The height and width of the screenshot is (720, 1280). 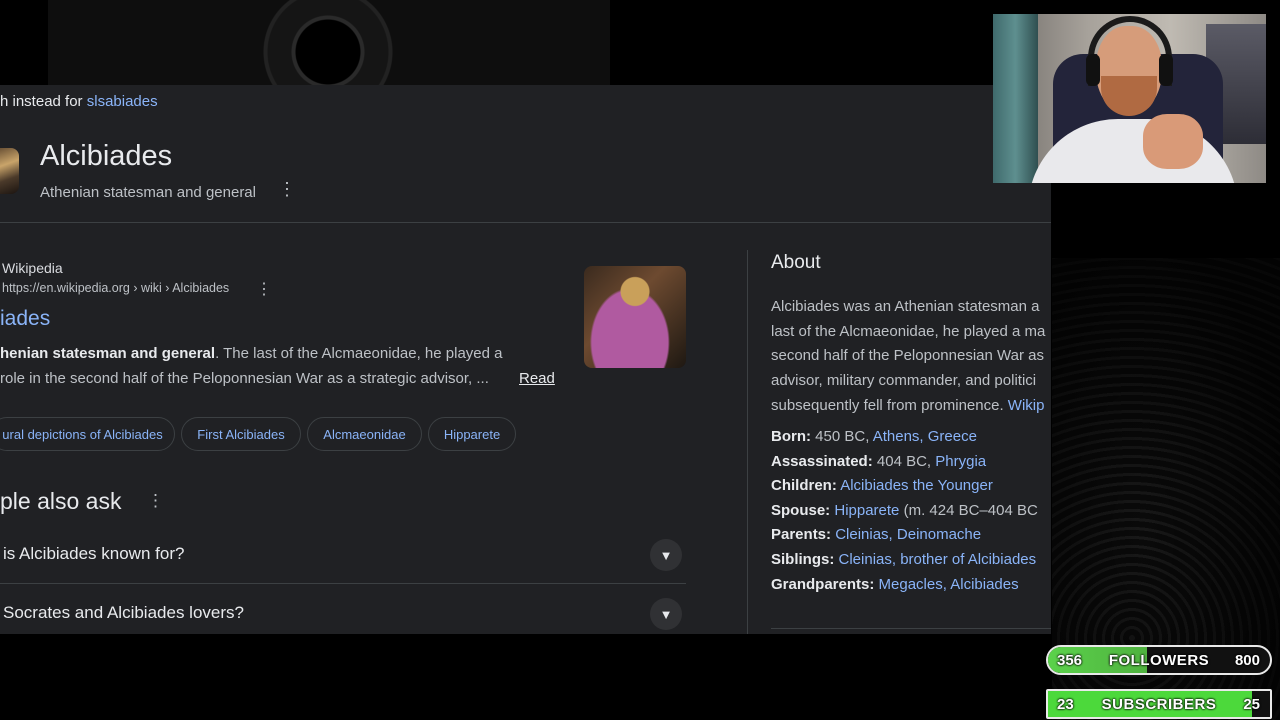 What do you see at coordinates (791, 436) in the screenshot?
I see `fact-key: Born:` at bounding box center [791, 436].